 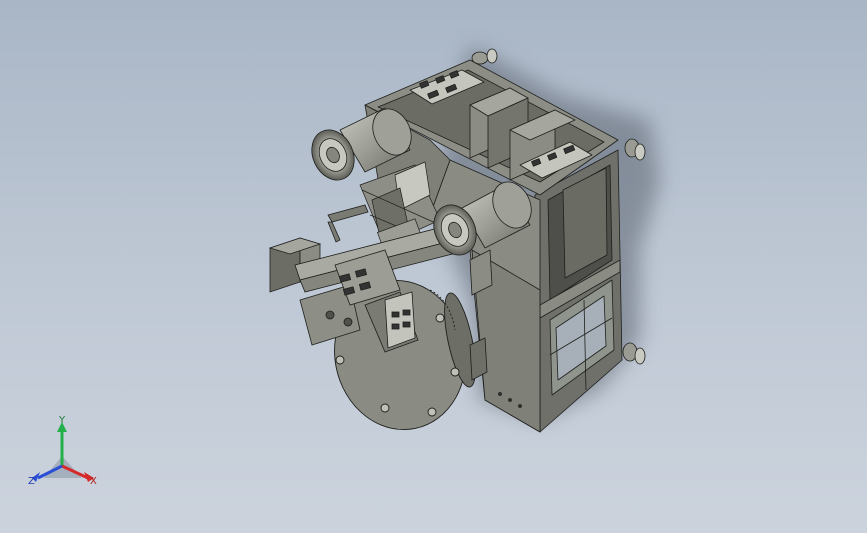 What do you see at coordinates (63, 452) in the screenshot?
I see `triad-svg` at bounding box center [63, 452].